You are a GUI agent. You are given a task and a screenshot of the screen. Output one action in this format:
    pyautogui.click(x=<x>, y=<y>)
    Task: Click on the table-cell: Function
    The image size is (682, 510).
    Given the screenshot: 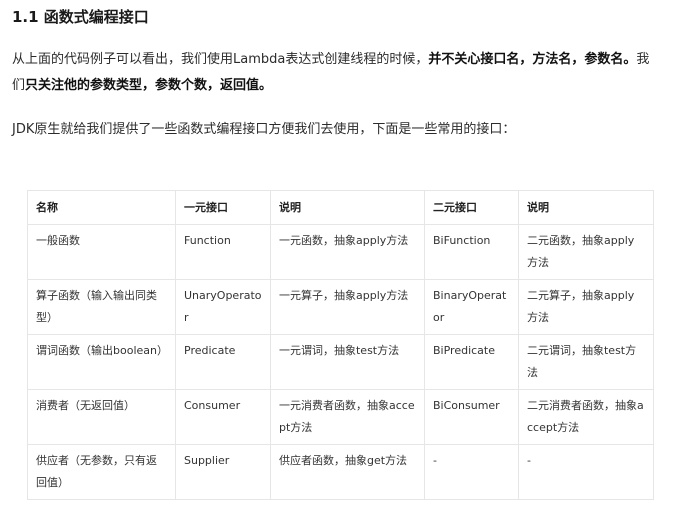 What is the action you would take?
    pyautogui.click(x=223, y=252)
    